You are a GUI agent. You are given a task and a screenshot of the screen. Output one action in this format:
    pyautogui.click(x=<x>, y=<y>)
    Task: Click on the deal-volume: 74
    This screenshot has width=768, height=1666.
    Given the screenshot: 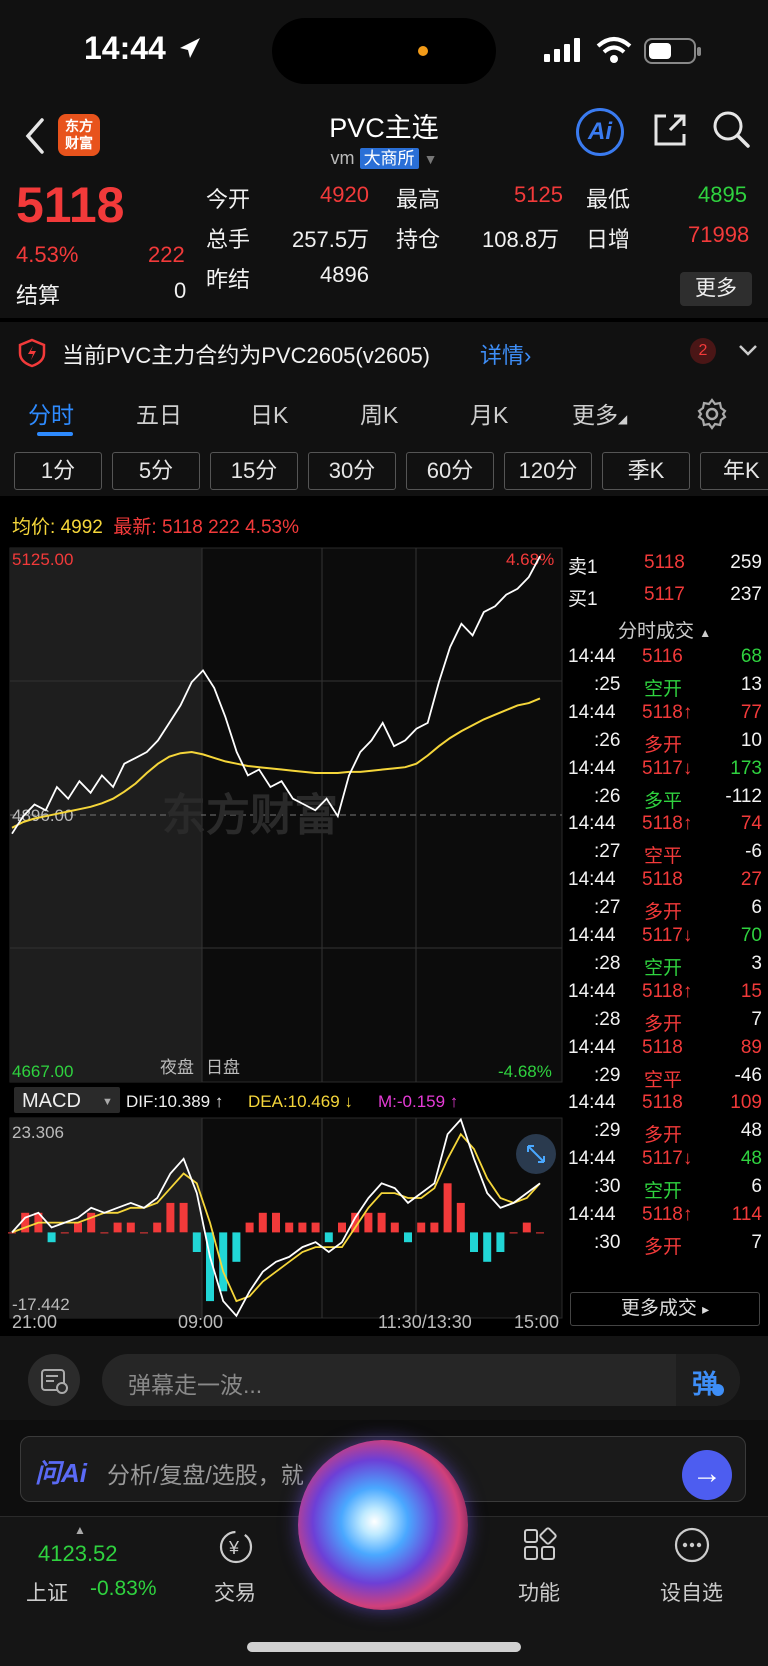 What is the action you would take?
    pyautogui.click(x=751, y=824)
    